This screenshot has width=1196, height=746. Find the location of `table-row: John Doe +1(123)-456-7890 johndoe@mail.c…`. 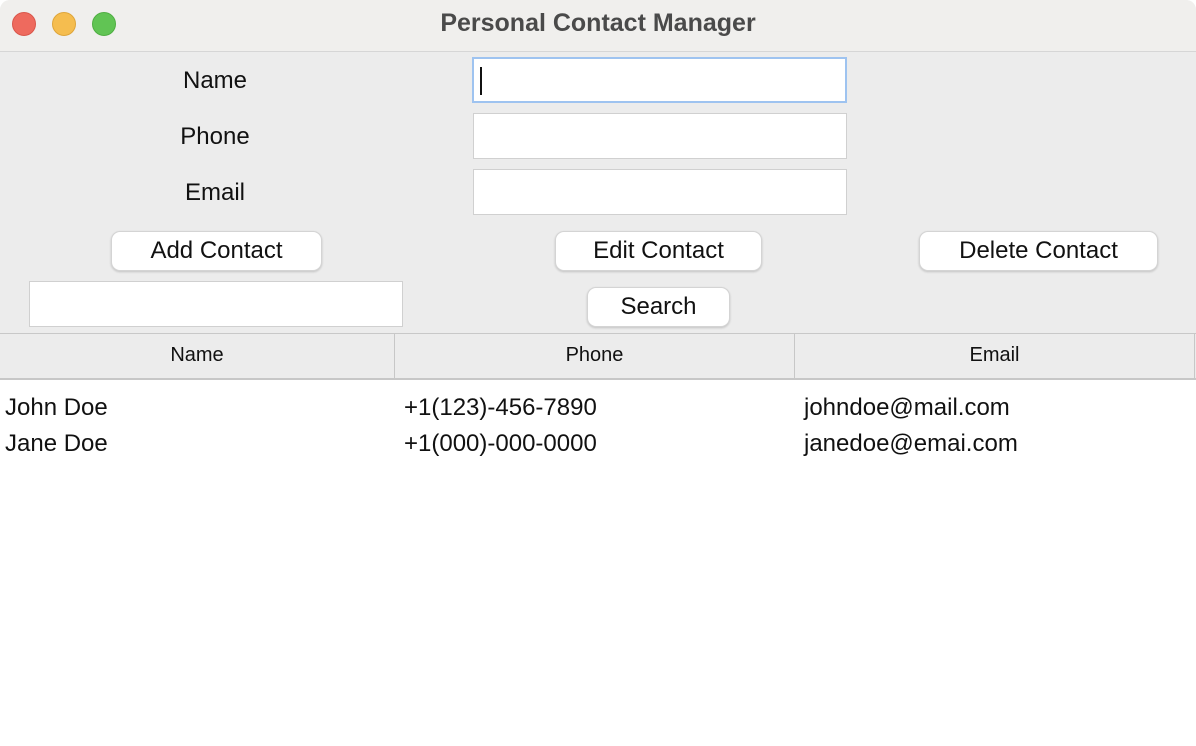

table-row: John Doe +1(123)-456-7890 johndoe@mail.c… is located at coordinates (598, 408).